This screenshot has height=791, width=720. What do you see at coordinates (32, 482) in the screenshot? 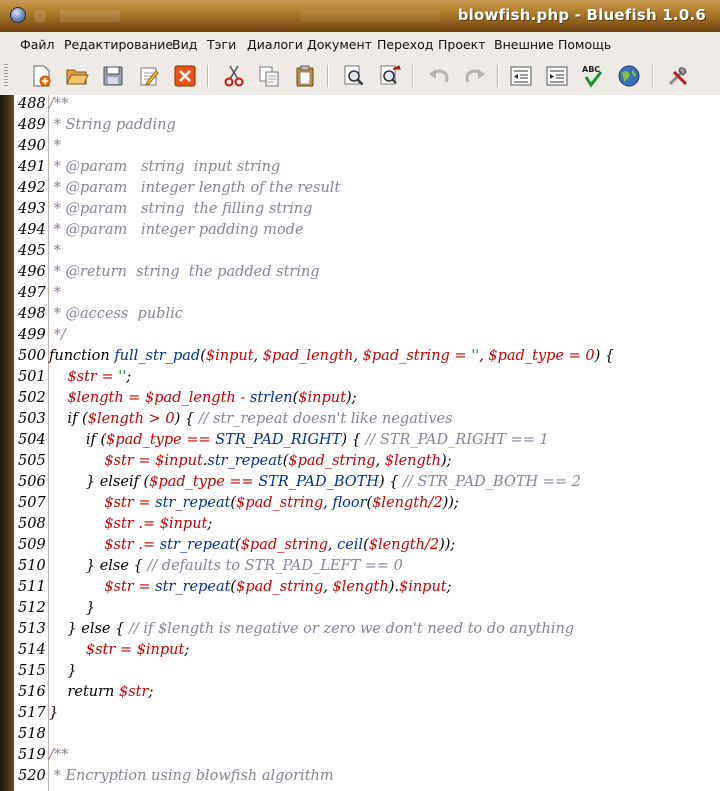
I see `line-number: 506` at bounding box center [32, 482].